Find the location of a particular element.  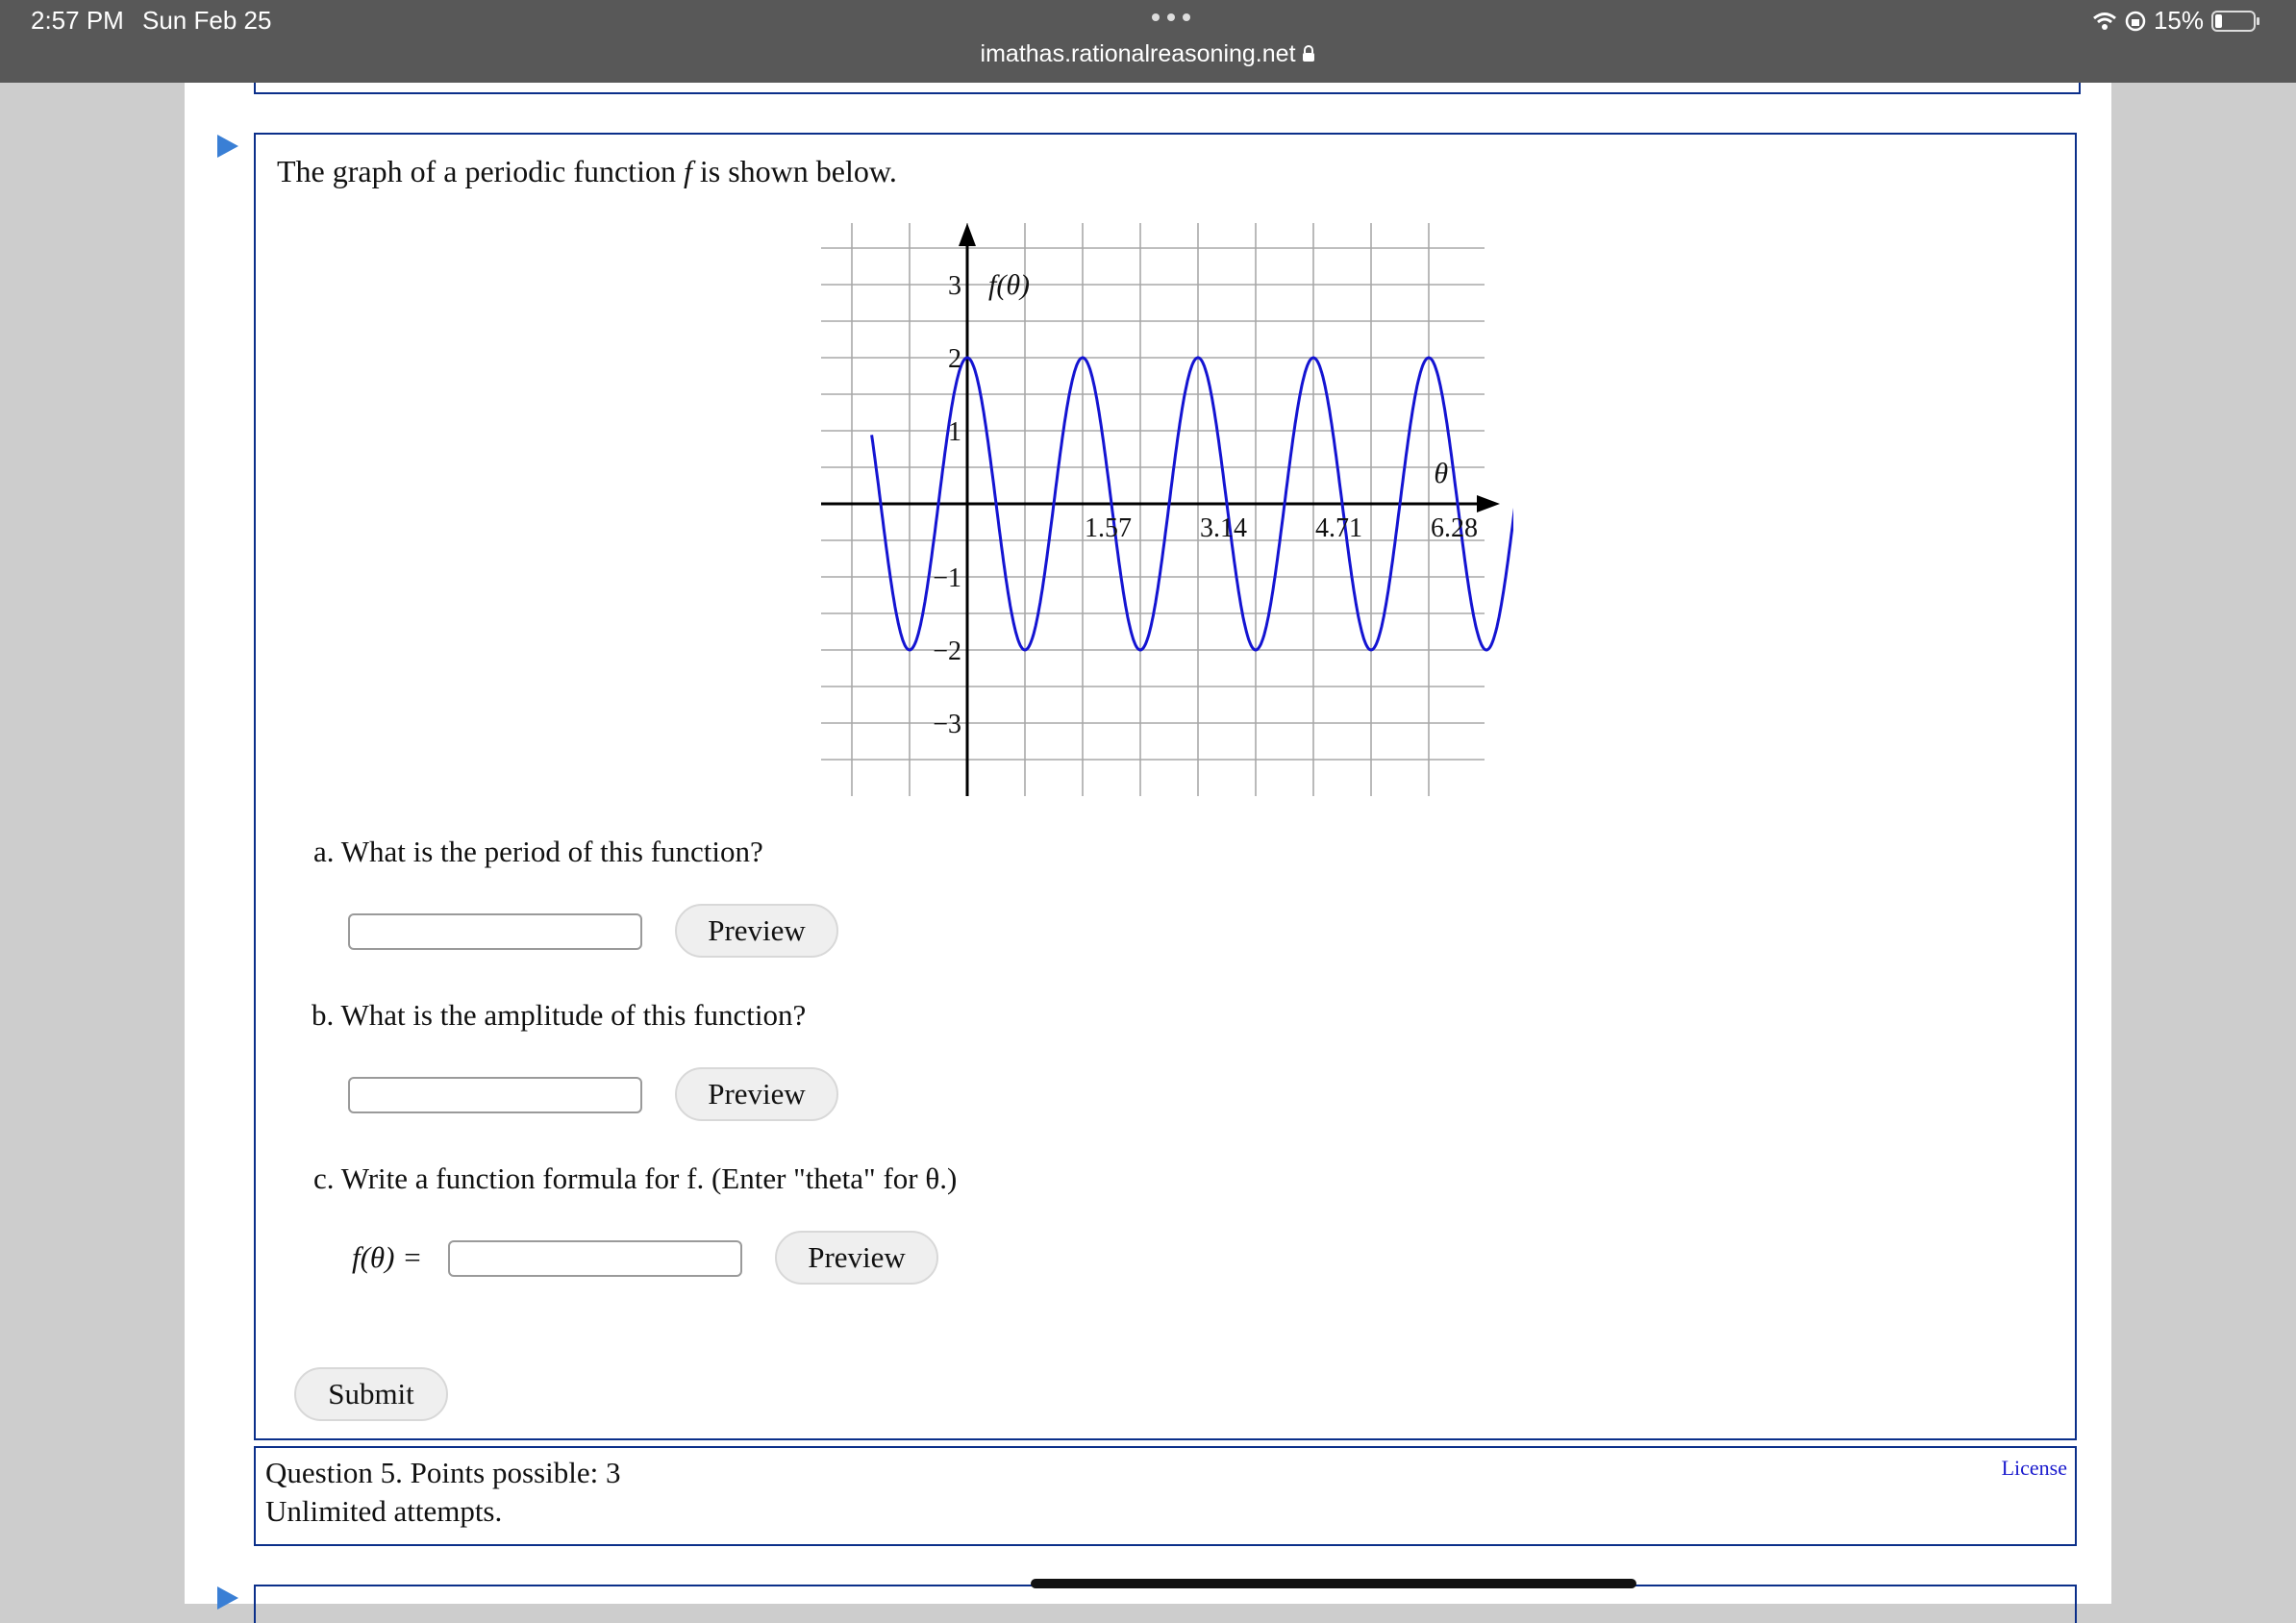

part-a-text: a. What is the period of this function? is located at coordinates (538, 851).